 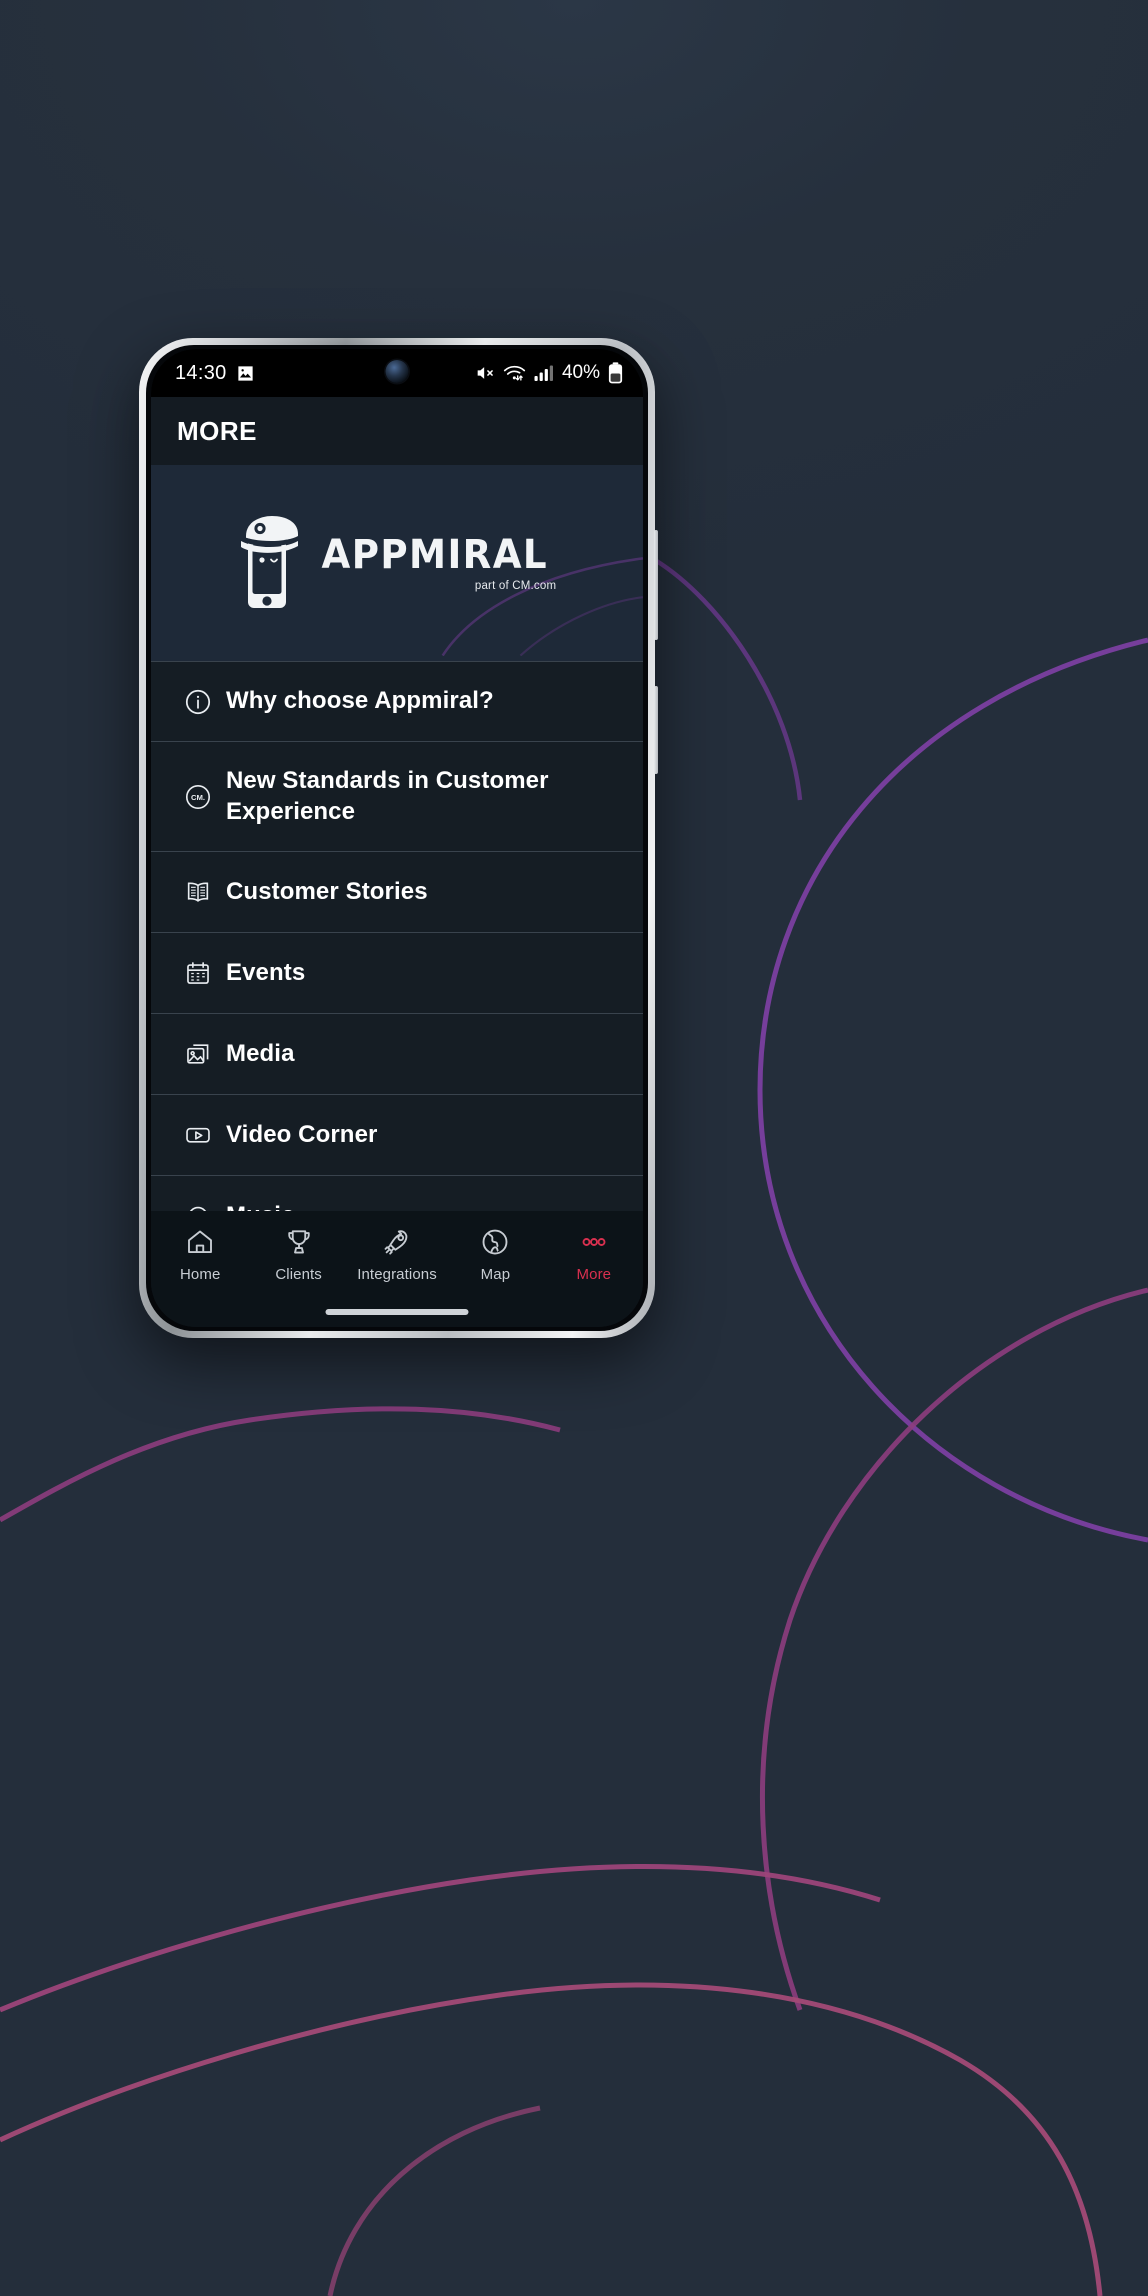 I want to click on nav-item-clients: Clients, so click(x=298, y=1255).